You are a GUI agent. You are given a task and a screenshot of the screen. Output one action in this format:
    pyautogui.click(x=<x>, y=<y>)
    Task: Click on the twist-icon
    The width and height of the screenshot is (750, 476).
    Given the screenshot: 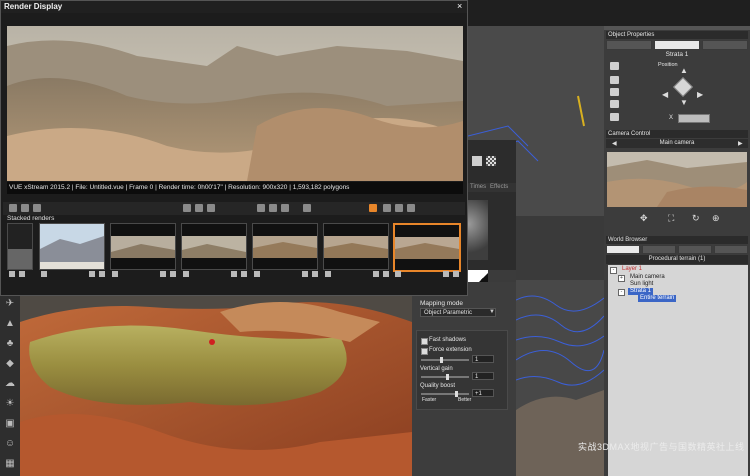 What is the action you would take?
    pyautogui.click(x=614, y=104)
    